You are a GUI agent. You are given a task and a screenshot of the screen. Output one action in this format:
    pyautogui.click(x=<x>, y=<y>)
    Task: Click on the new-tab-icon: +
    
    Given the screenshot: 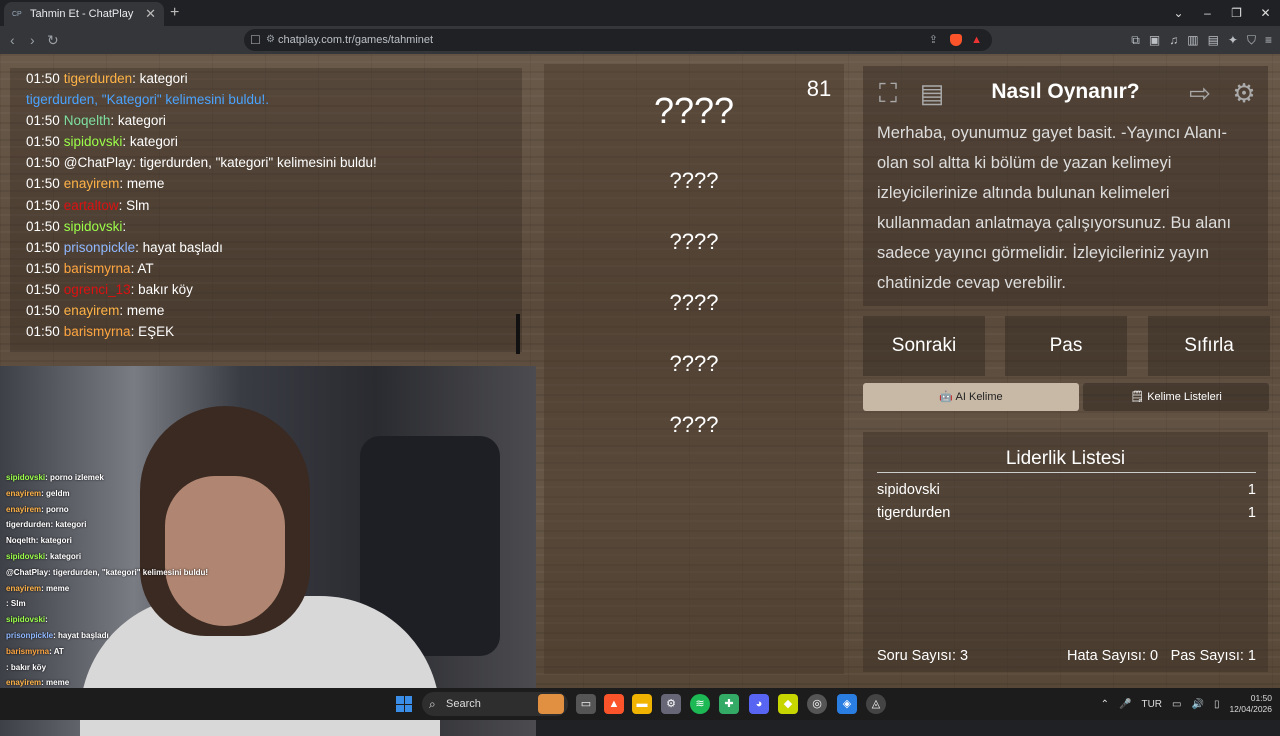 What is the action you would take?
    pyautogui.click(x=174, y=13)
    